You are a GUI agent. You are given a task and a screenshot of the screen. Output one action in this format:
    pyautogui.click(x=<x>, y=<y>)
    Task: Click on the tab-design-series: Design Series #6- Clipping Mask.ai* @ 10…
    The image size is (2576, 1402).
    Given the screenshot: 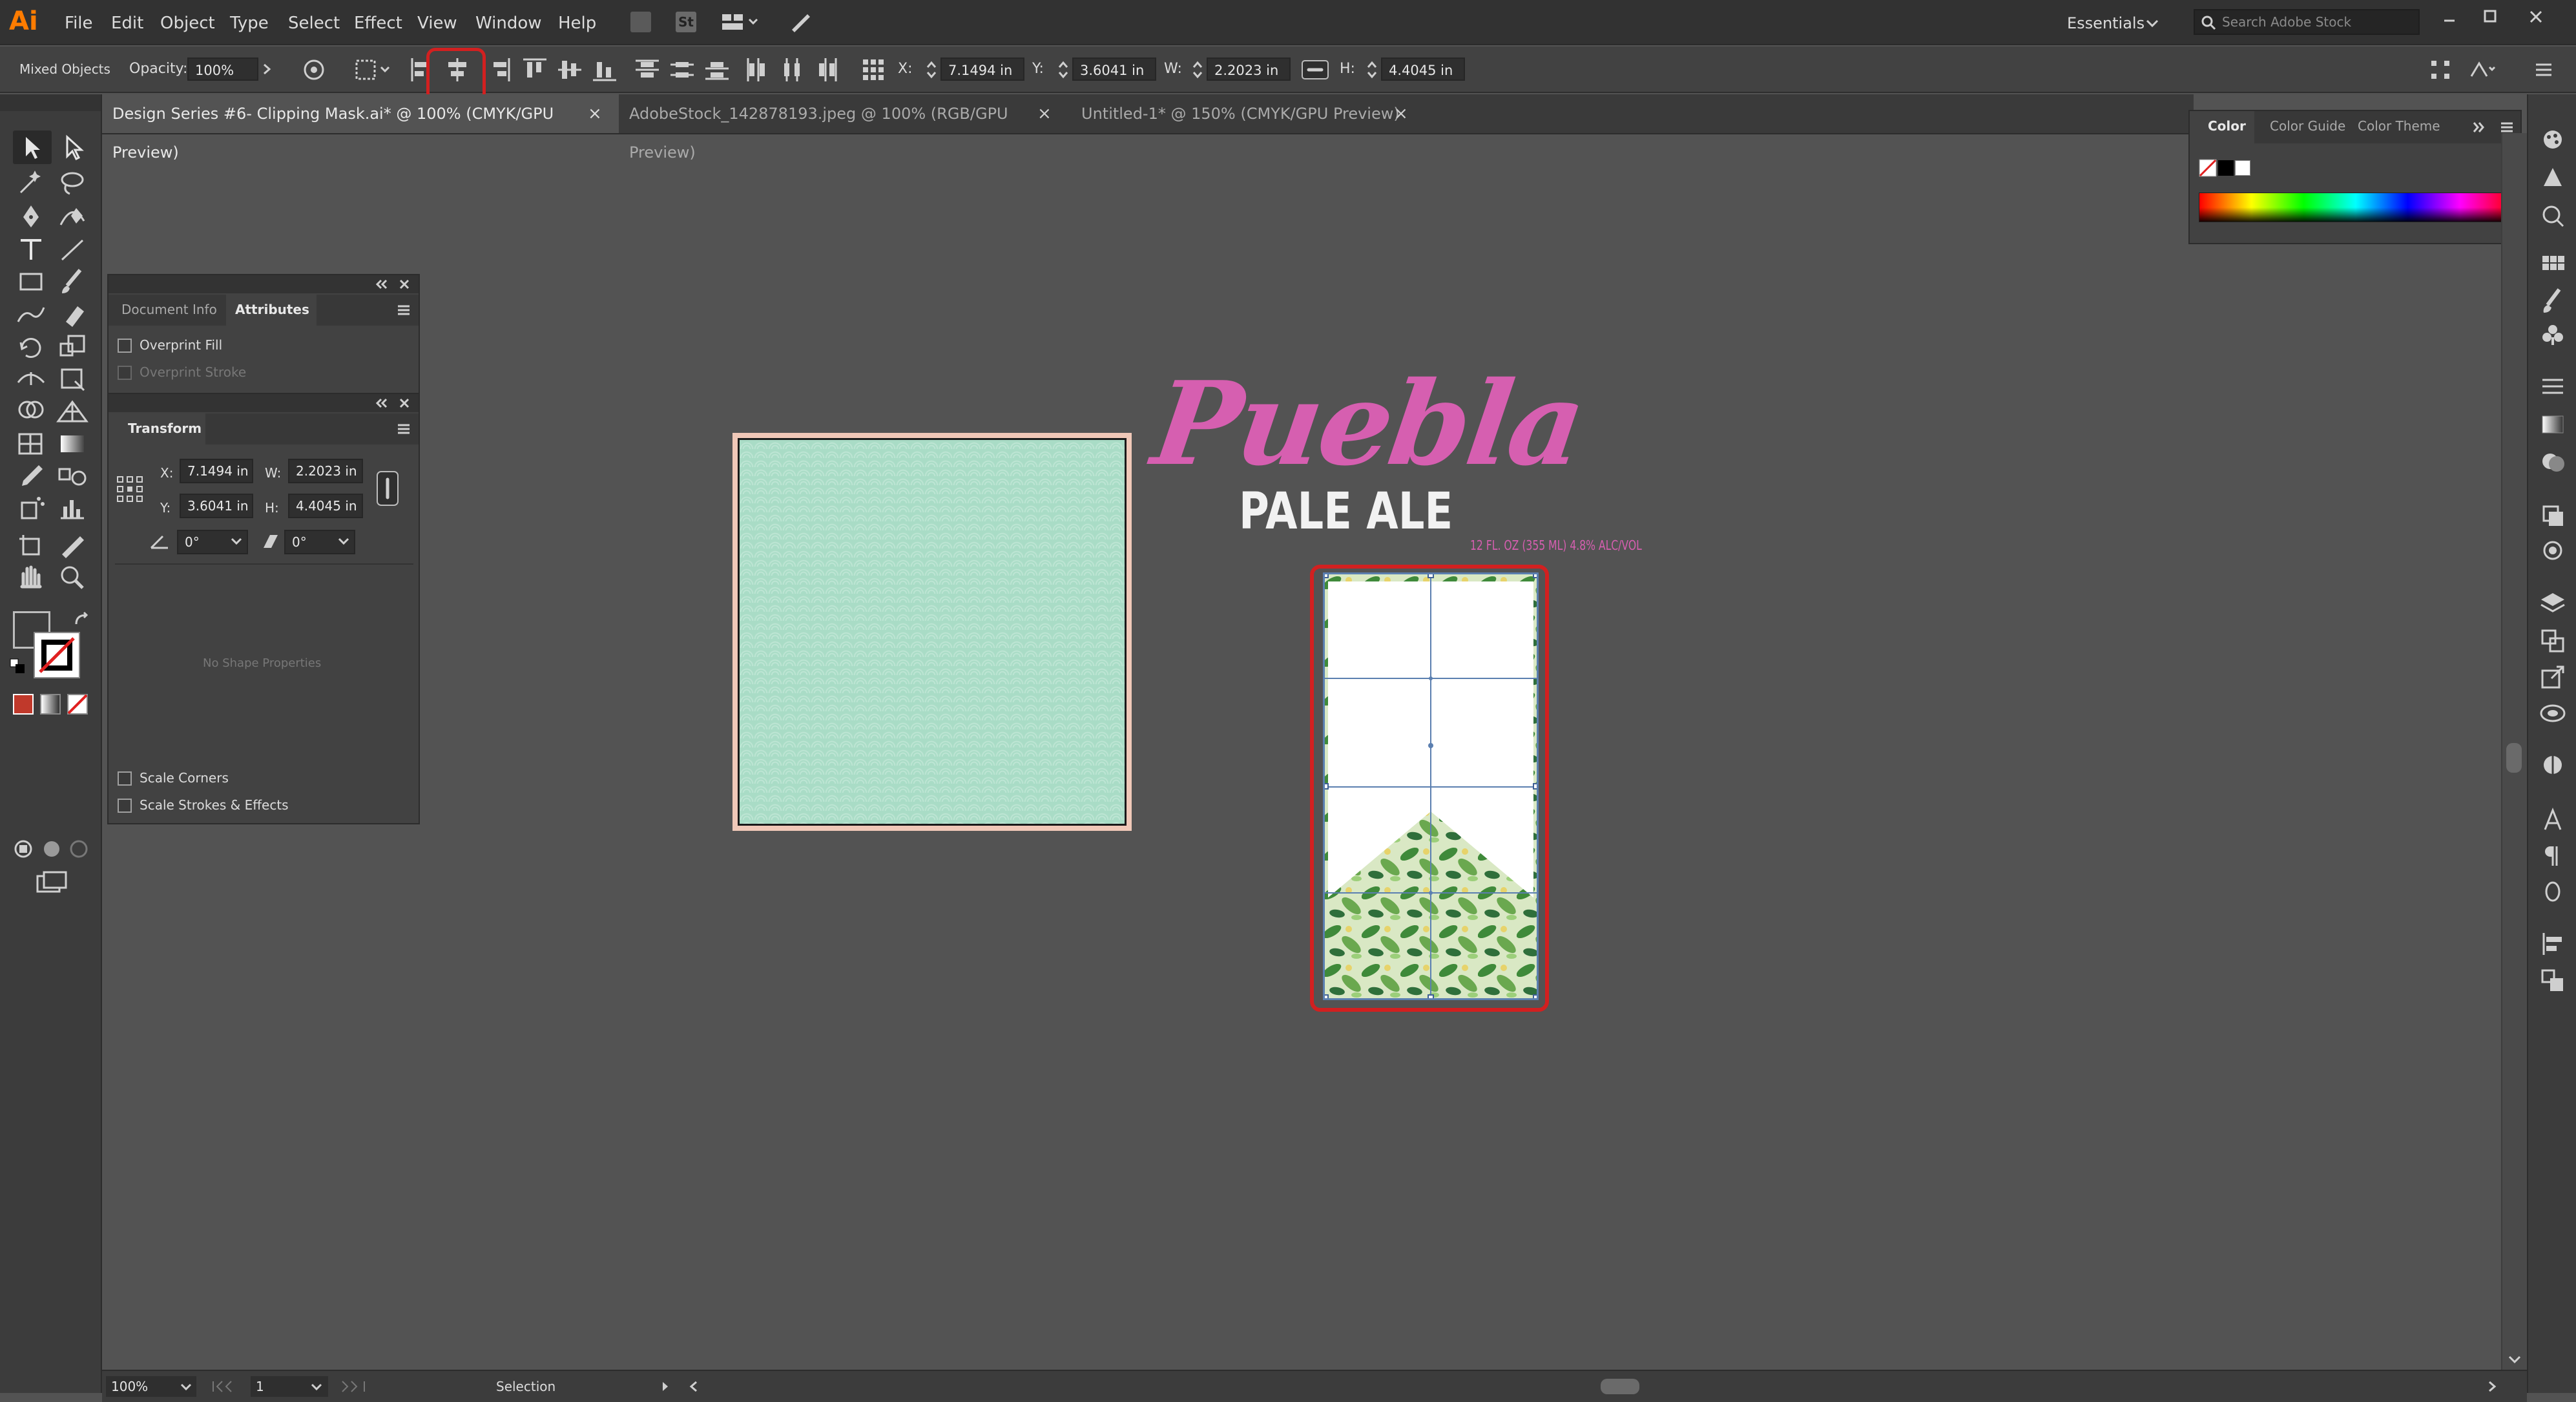 What is the action you would take?
    pyautogui.click(x=360, y=128)
    